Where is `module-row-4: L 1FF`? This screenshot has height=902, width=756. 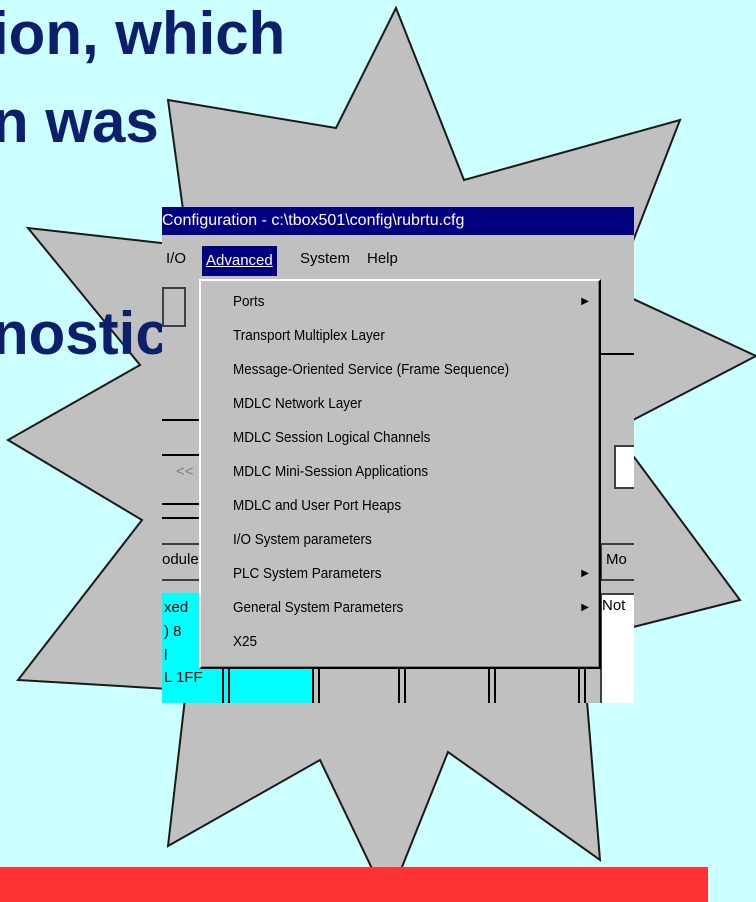
module-row-4: L 1FF is located at coordinates (183, 677).